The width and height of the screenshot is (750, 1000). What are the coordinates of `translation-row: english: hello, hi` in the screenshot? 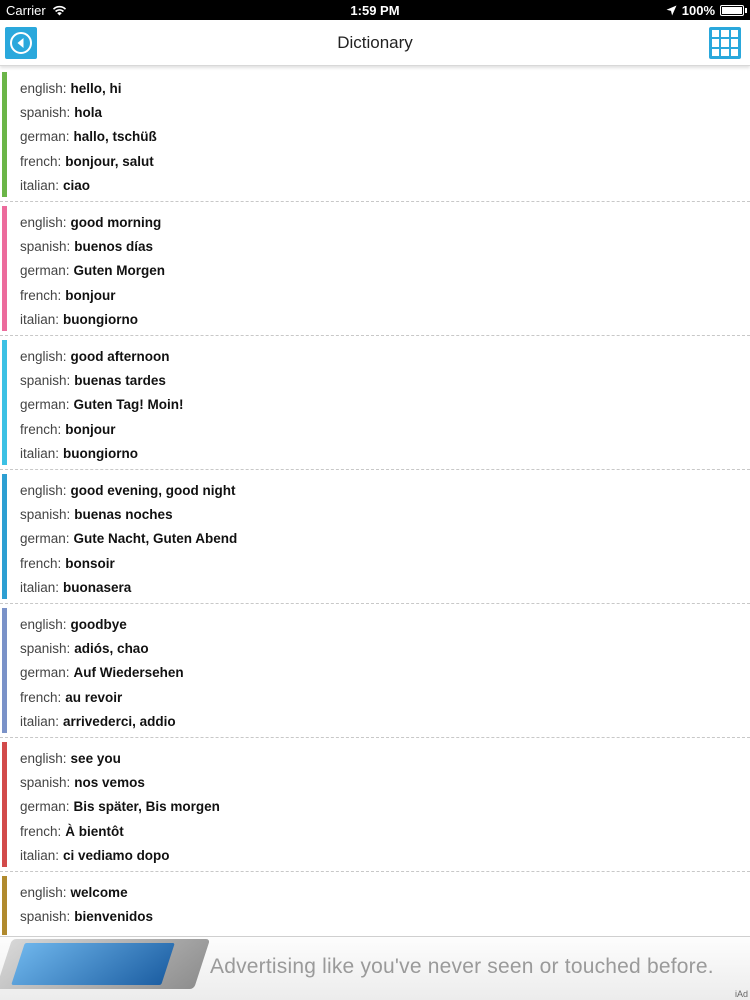 It's located at (385, 88).